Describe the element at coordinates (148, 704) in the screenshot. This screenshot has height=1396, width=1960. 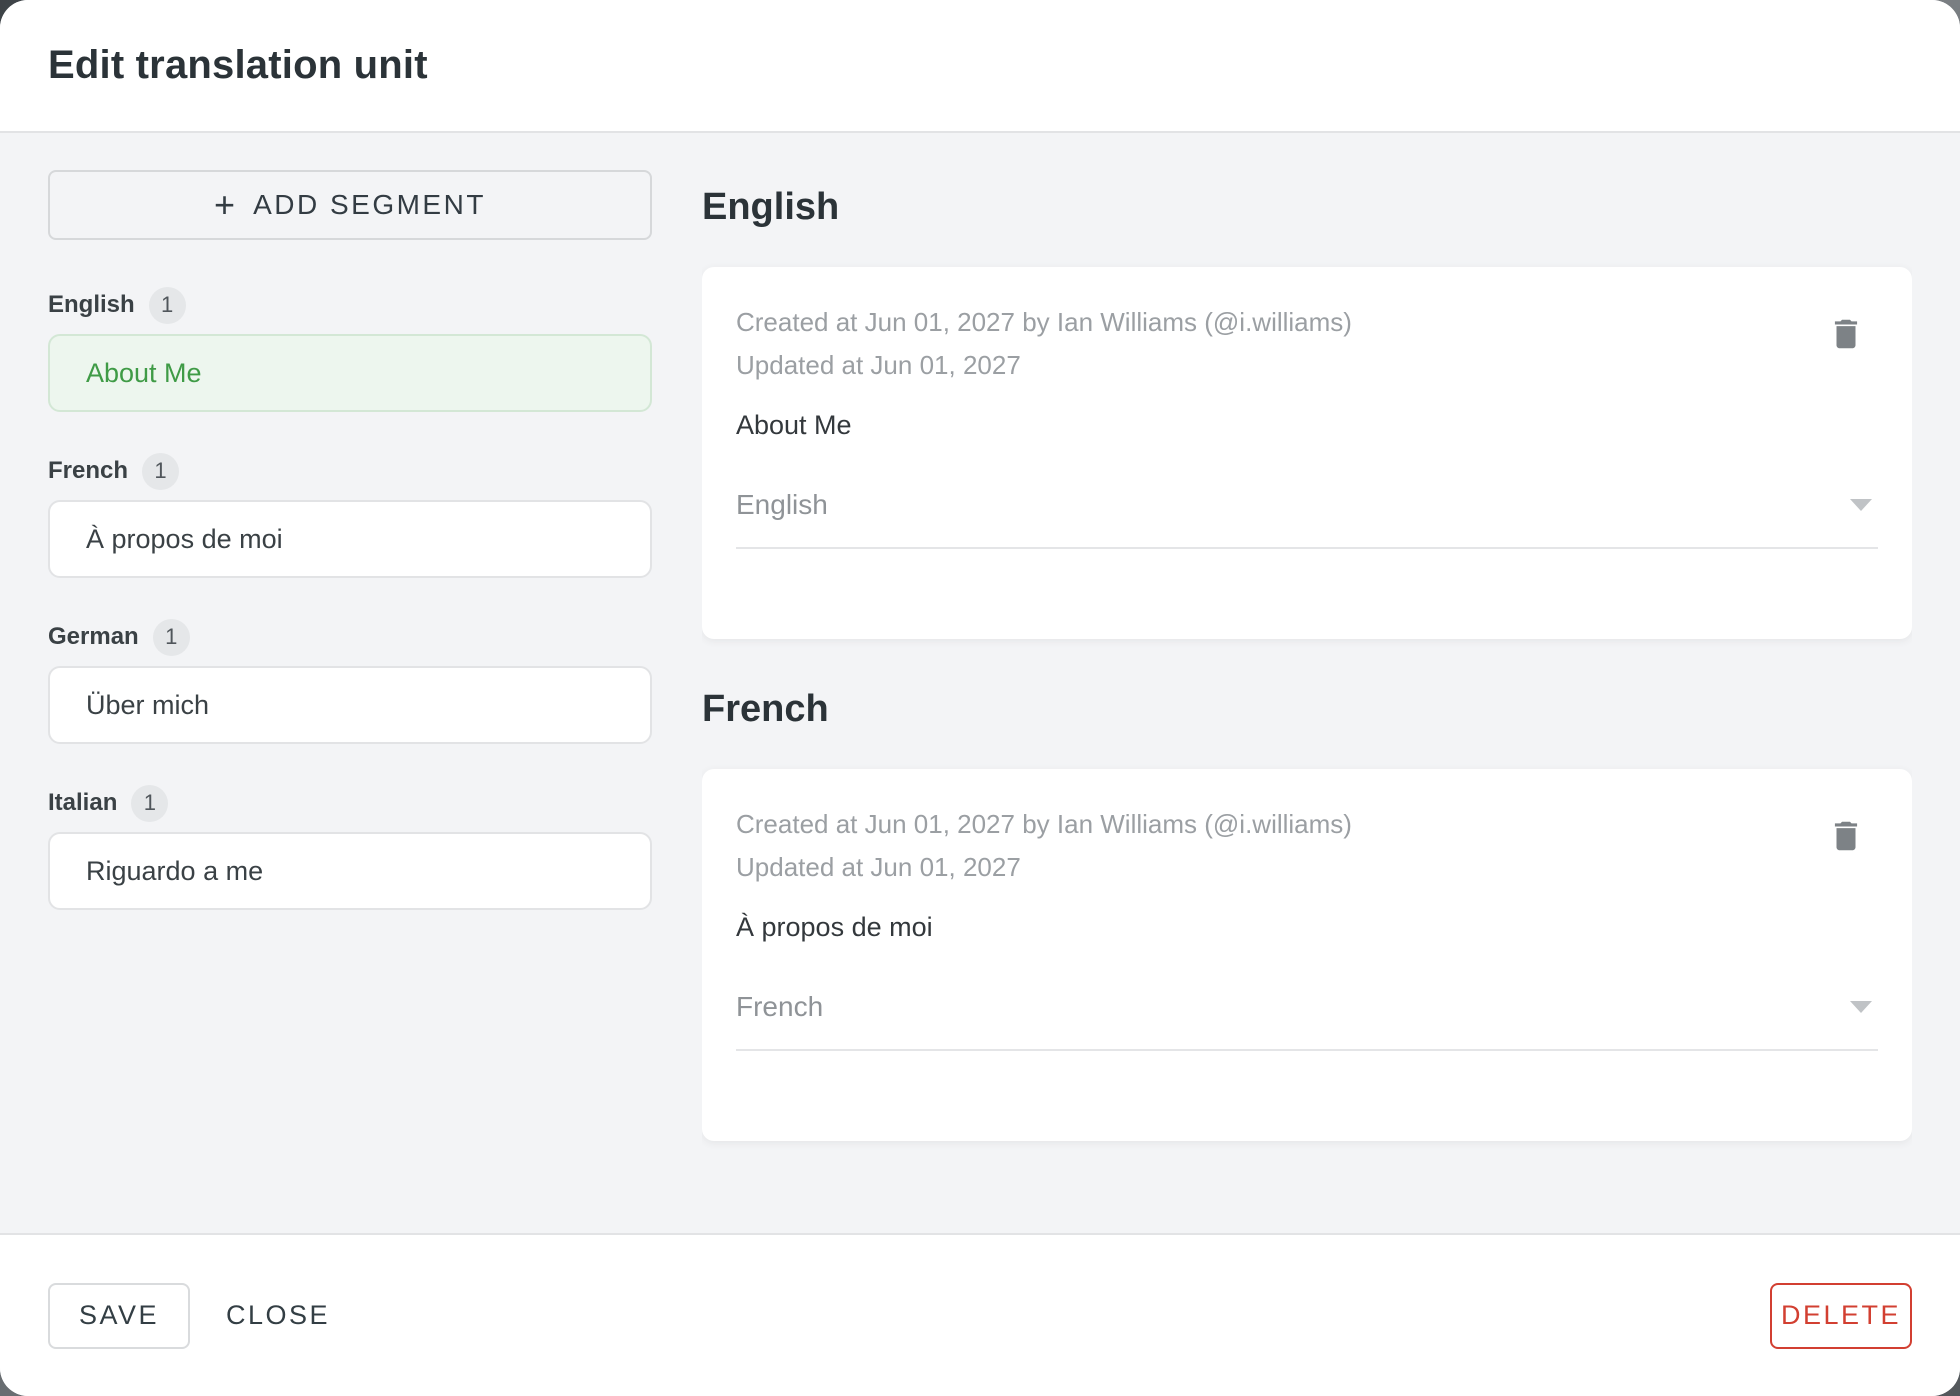
I see `segment-item-text: Über mich` at that location.